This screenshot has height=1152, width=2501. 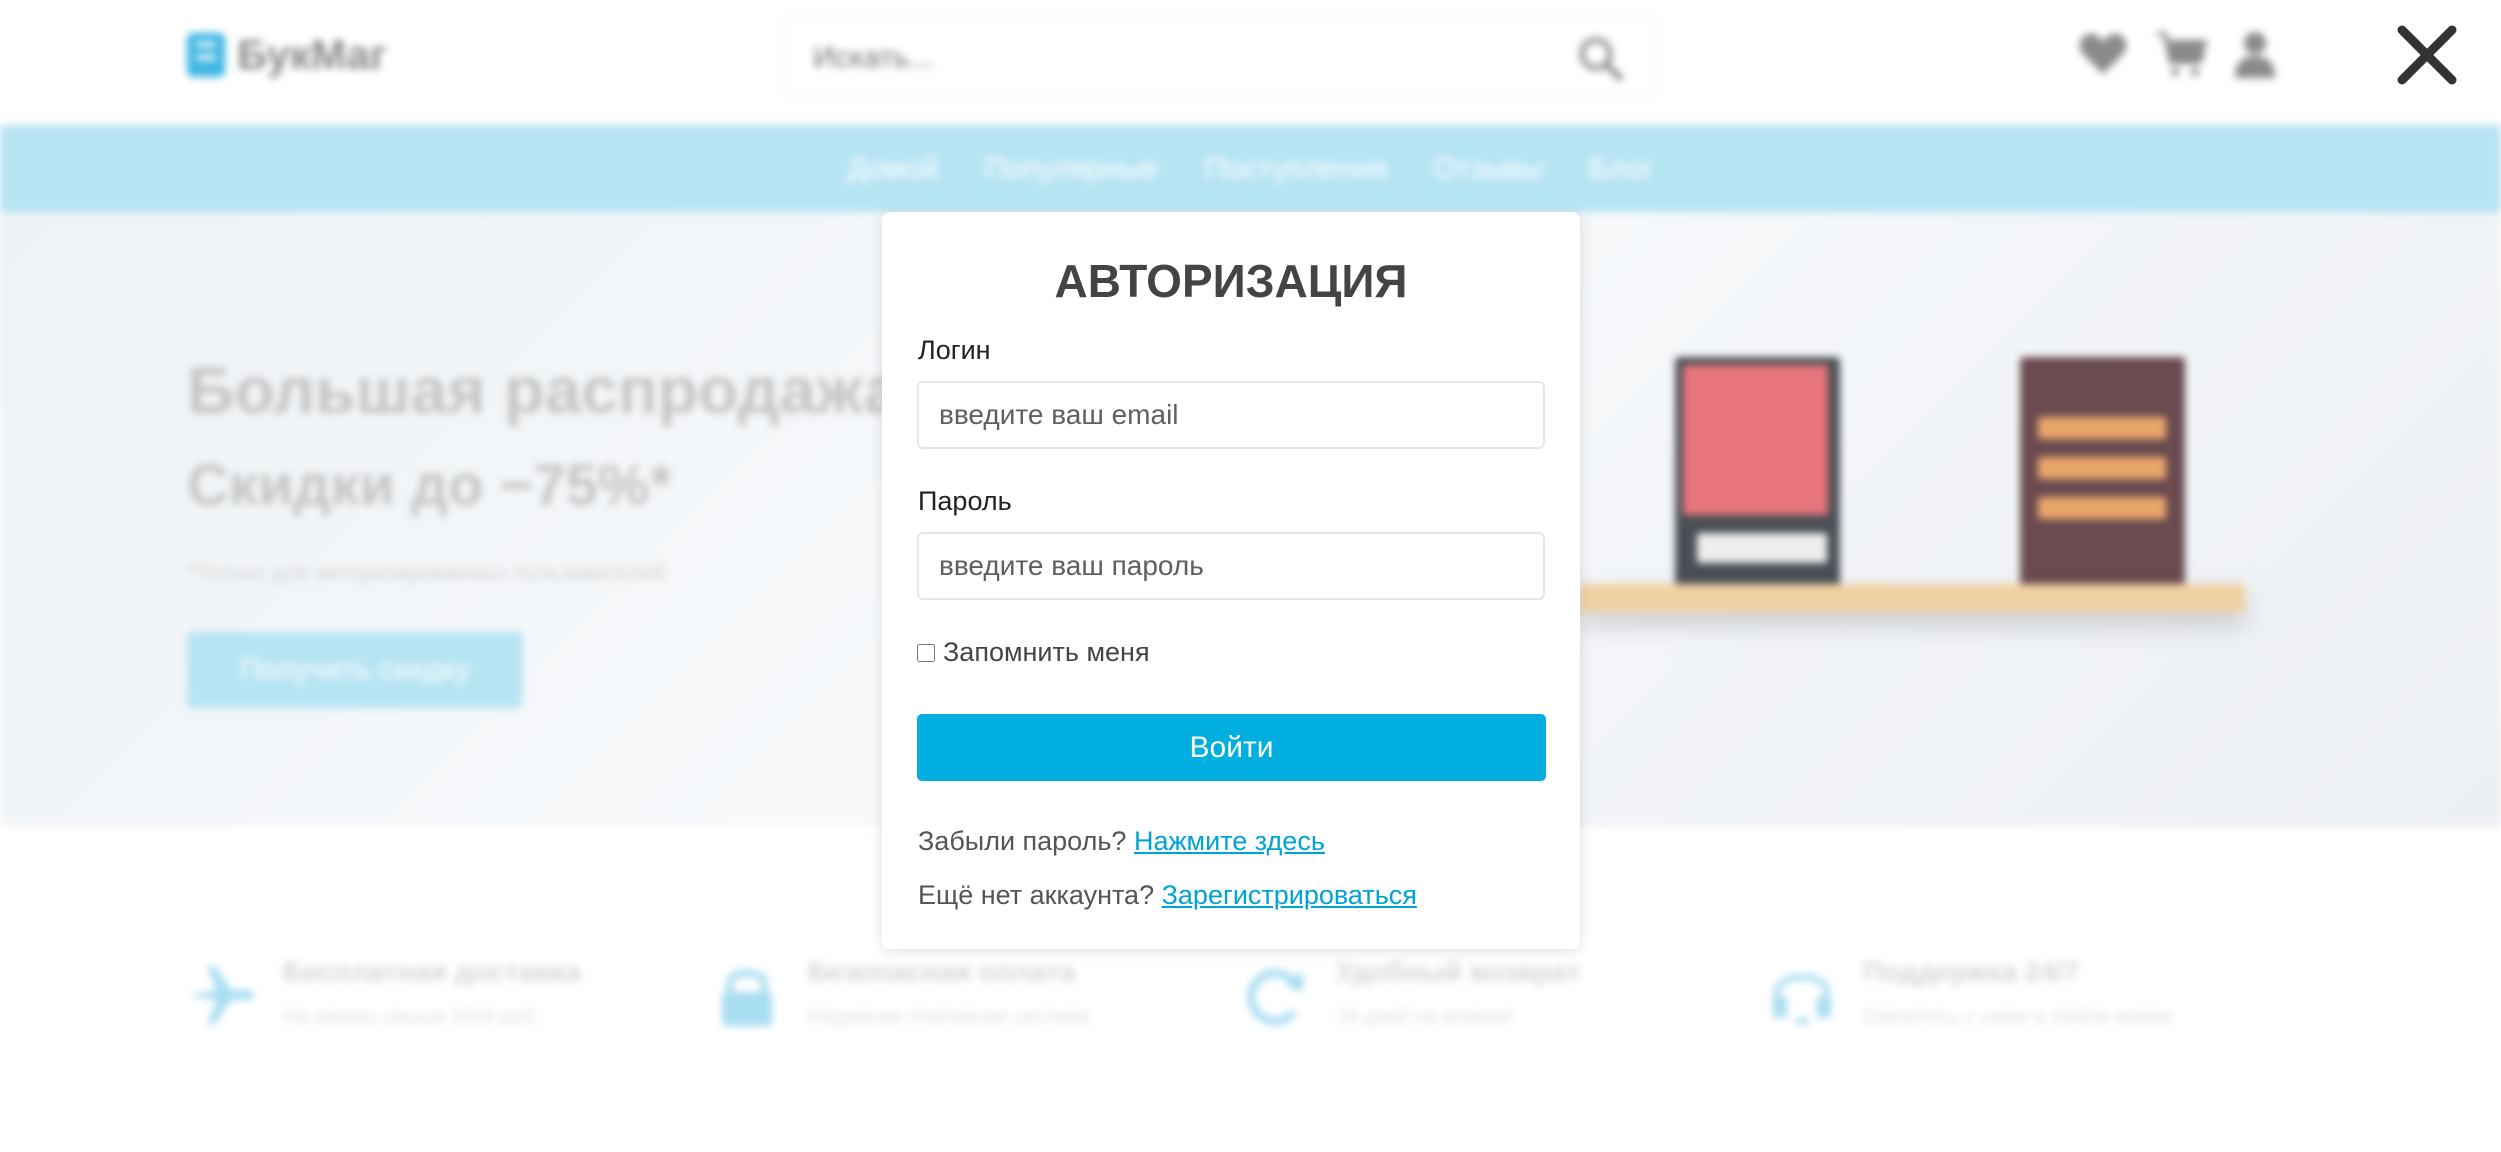 I want to click on login-label: Логин, so click(x=954, y=350).